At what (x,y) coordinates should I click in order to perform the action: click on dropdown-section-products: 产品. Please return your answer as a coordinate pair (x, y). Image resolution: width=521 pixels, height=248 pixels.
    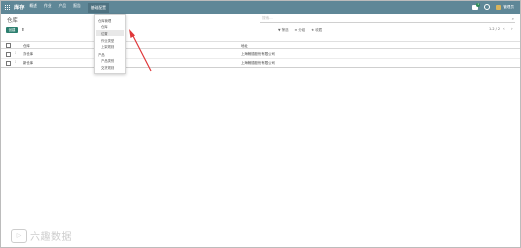
    Looking at the image, I should click on (101, 55).